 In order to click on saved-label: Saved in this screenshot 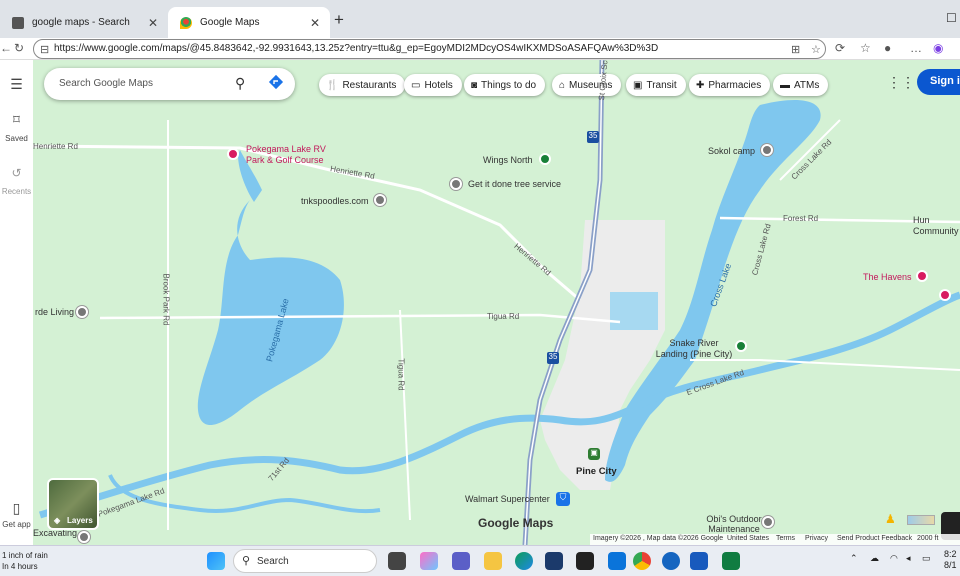, I will do `click(16, 138)`.